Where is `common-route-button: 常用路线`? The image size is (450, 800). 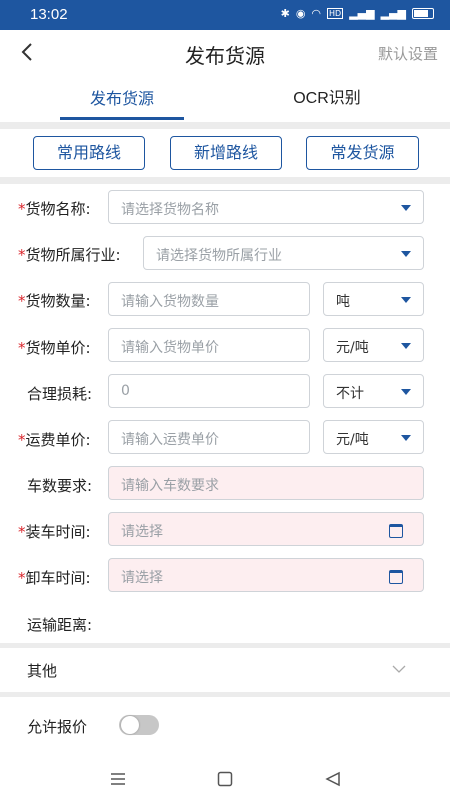
common-route-button: 常用路线 is located at coordinates (89, 153).